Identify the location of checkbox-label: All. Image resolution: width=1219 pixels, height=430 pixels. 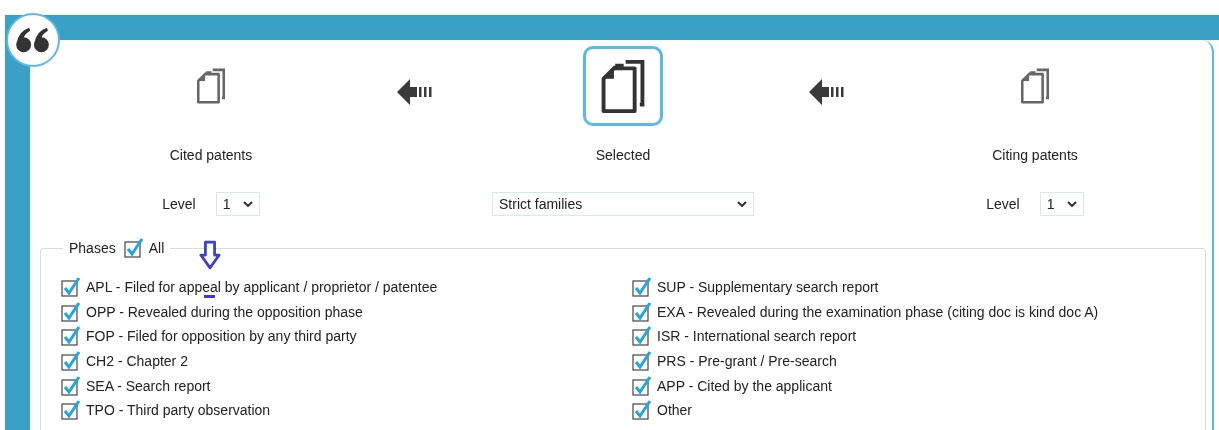
(156, 248).